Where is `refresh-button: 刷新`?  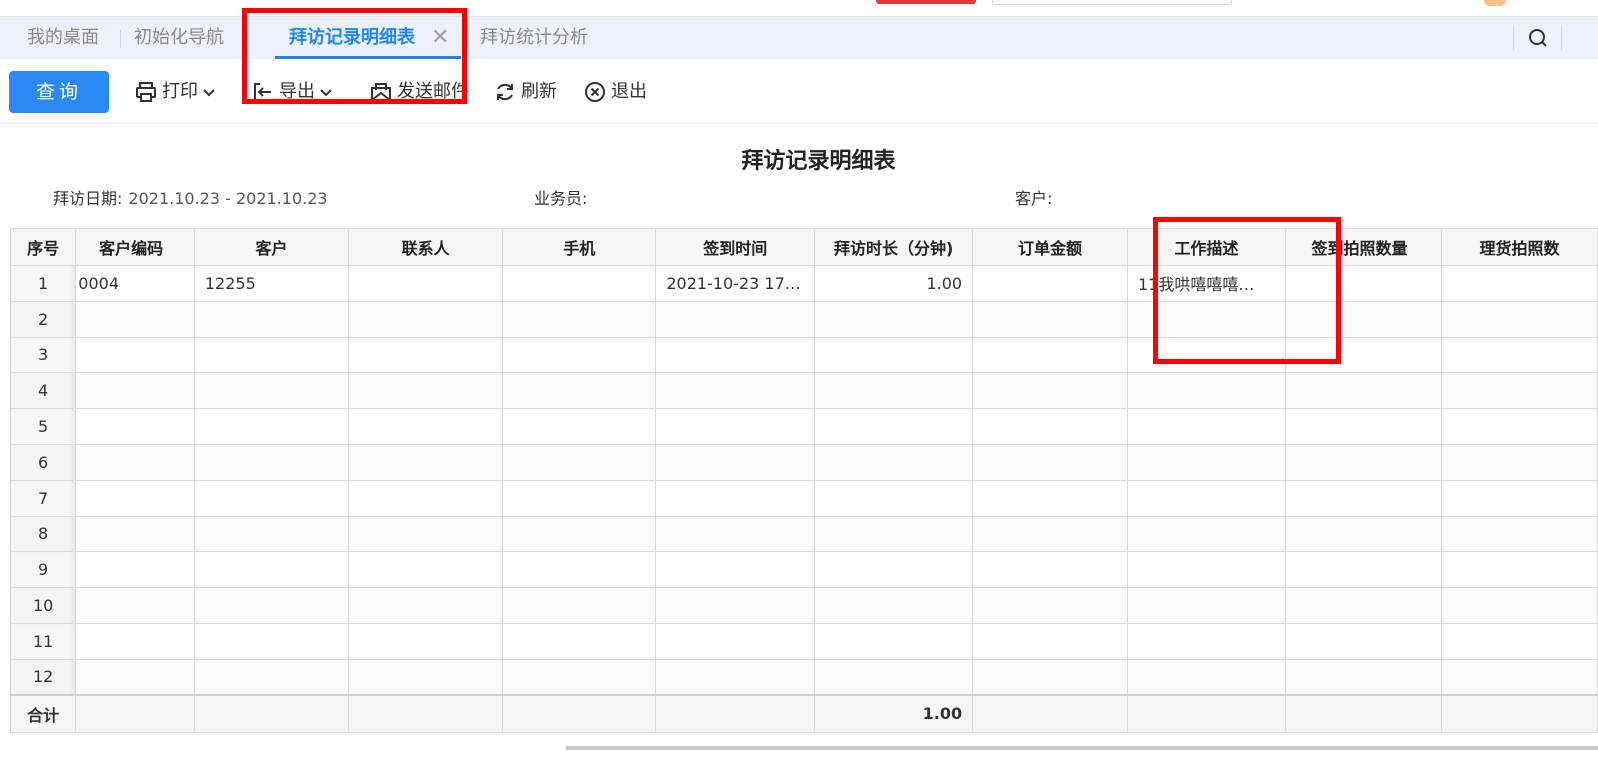 refresh-button: 刷新 is located at coordinates (525, 92).